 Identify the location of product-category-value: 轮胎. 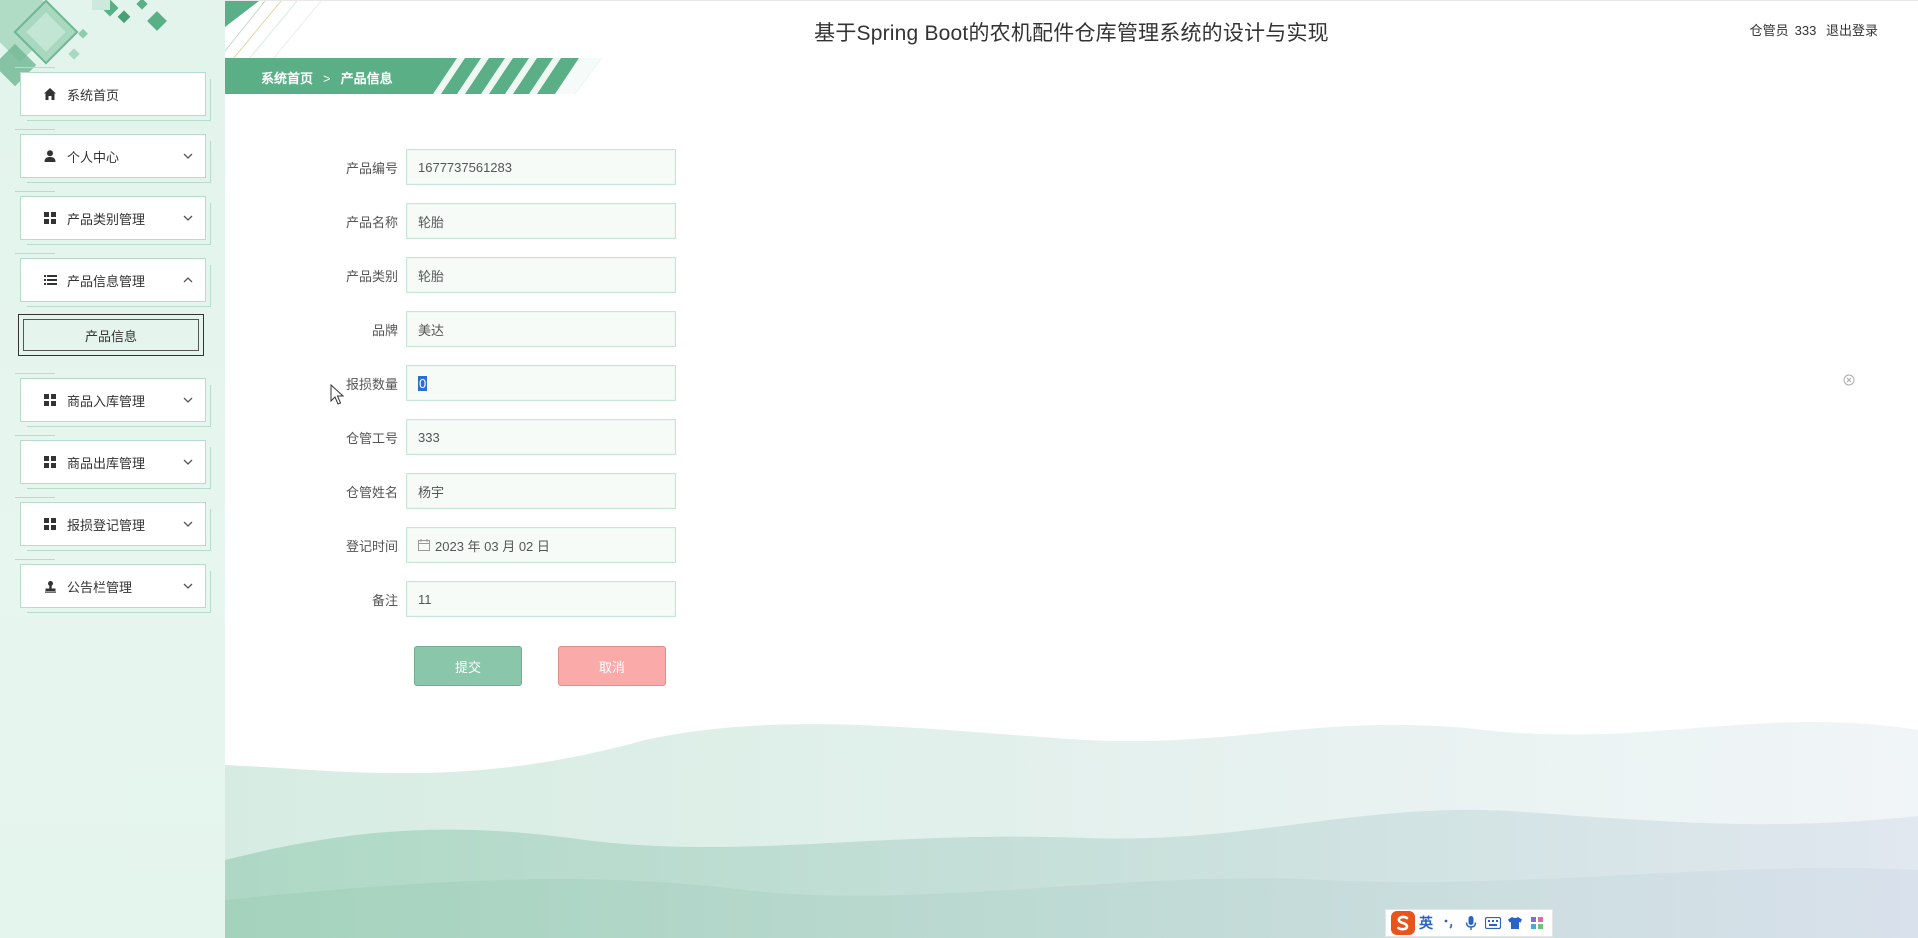
(431, 276).